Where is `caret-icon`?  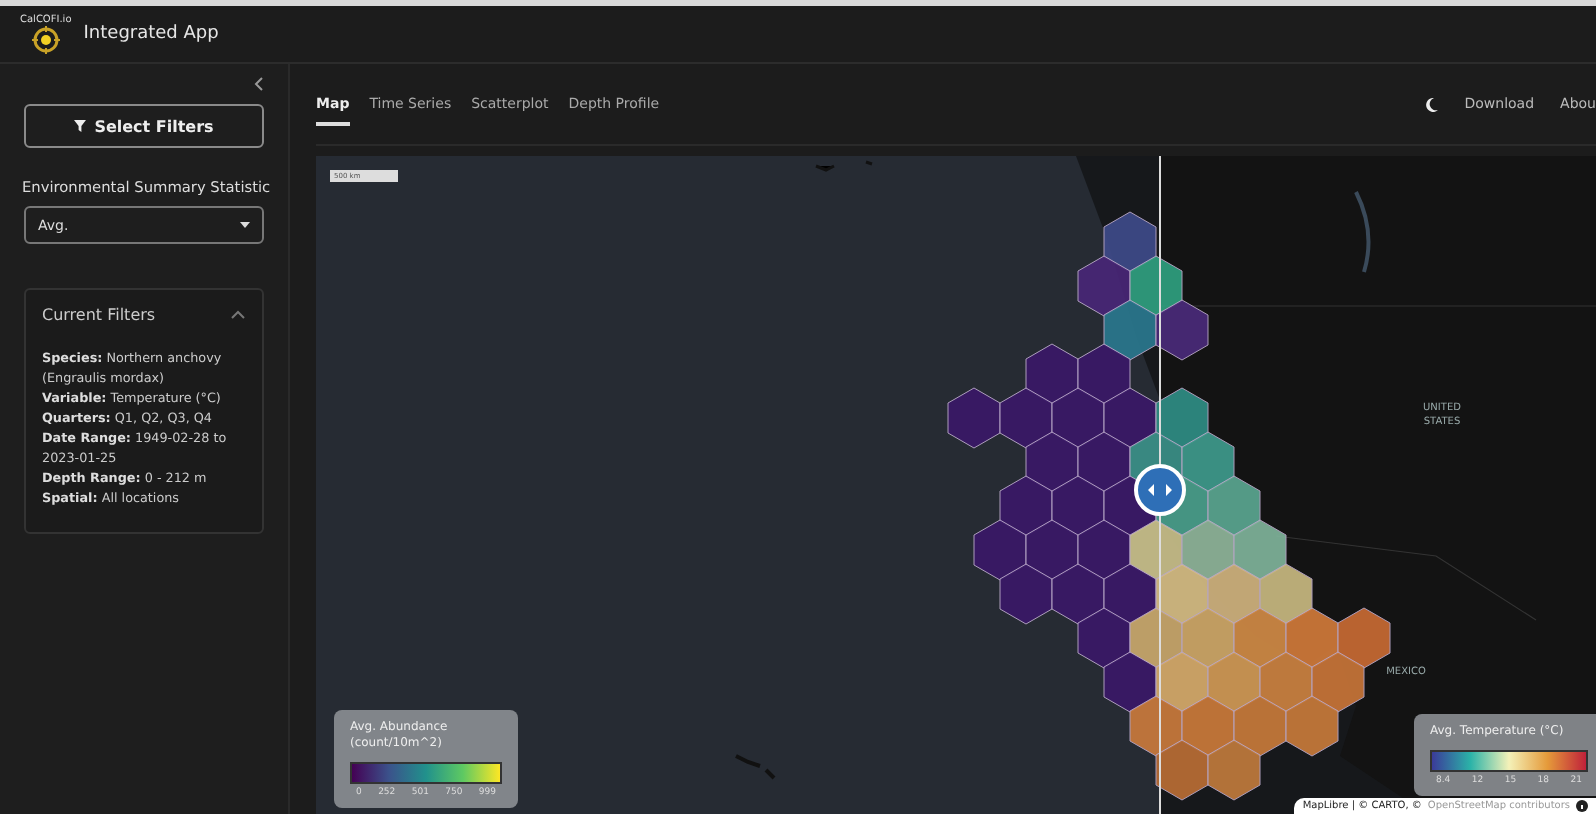
caret-icon is located at coordinates (245, 225).